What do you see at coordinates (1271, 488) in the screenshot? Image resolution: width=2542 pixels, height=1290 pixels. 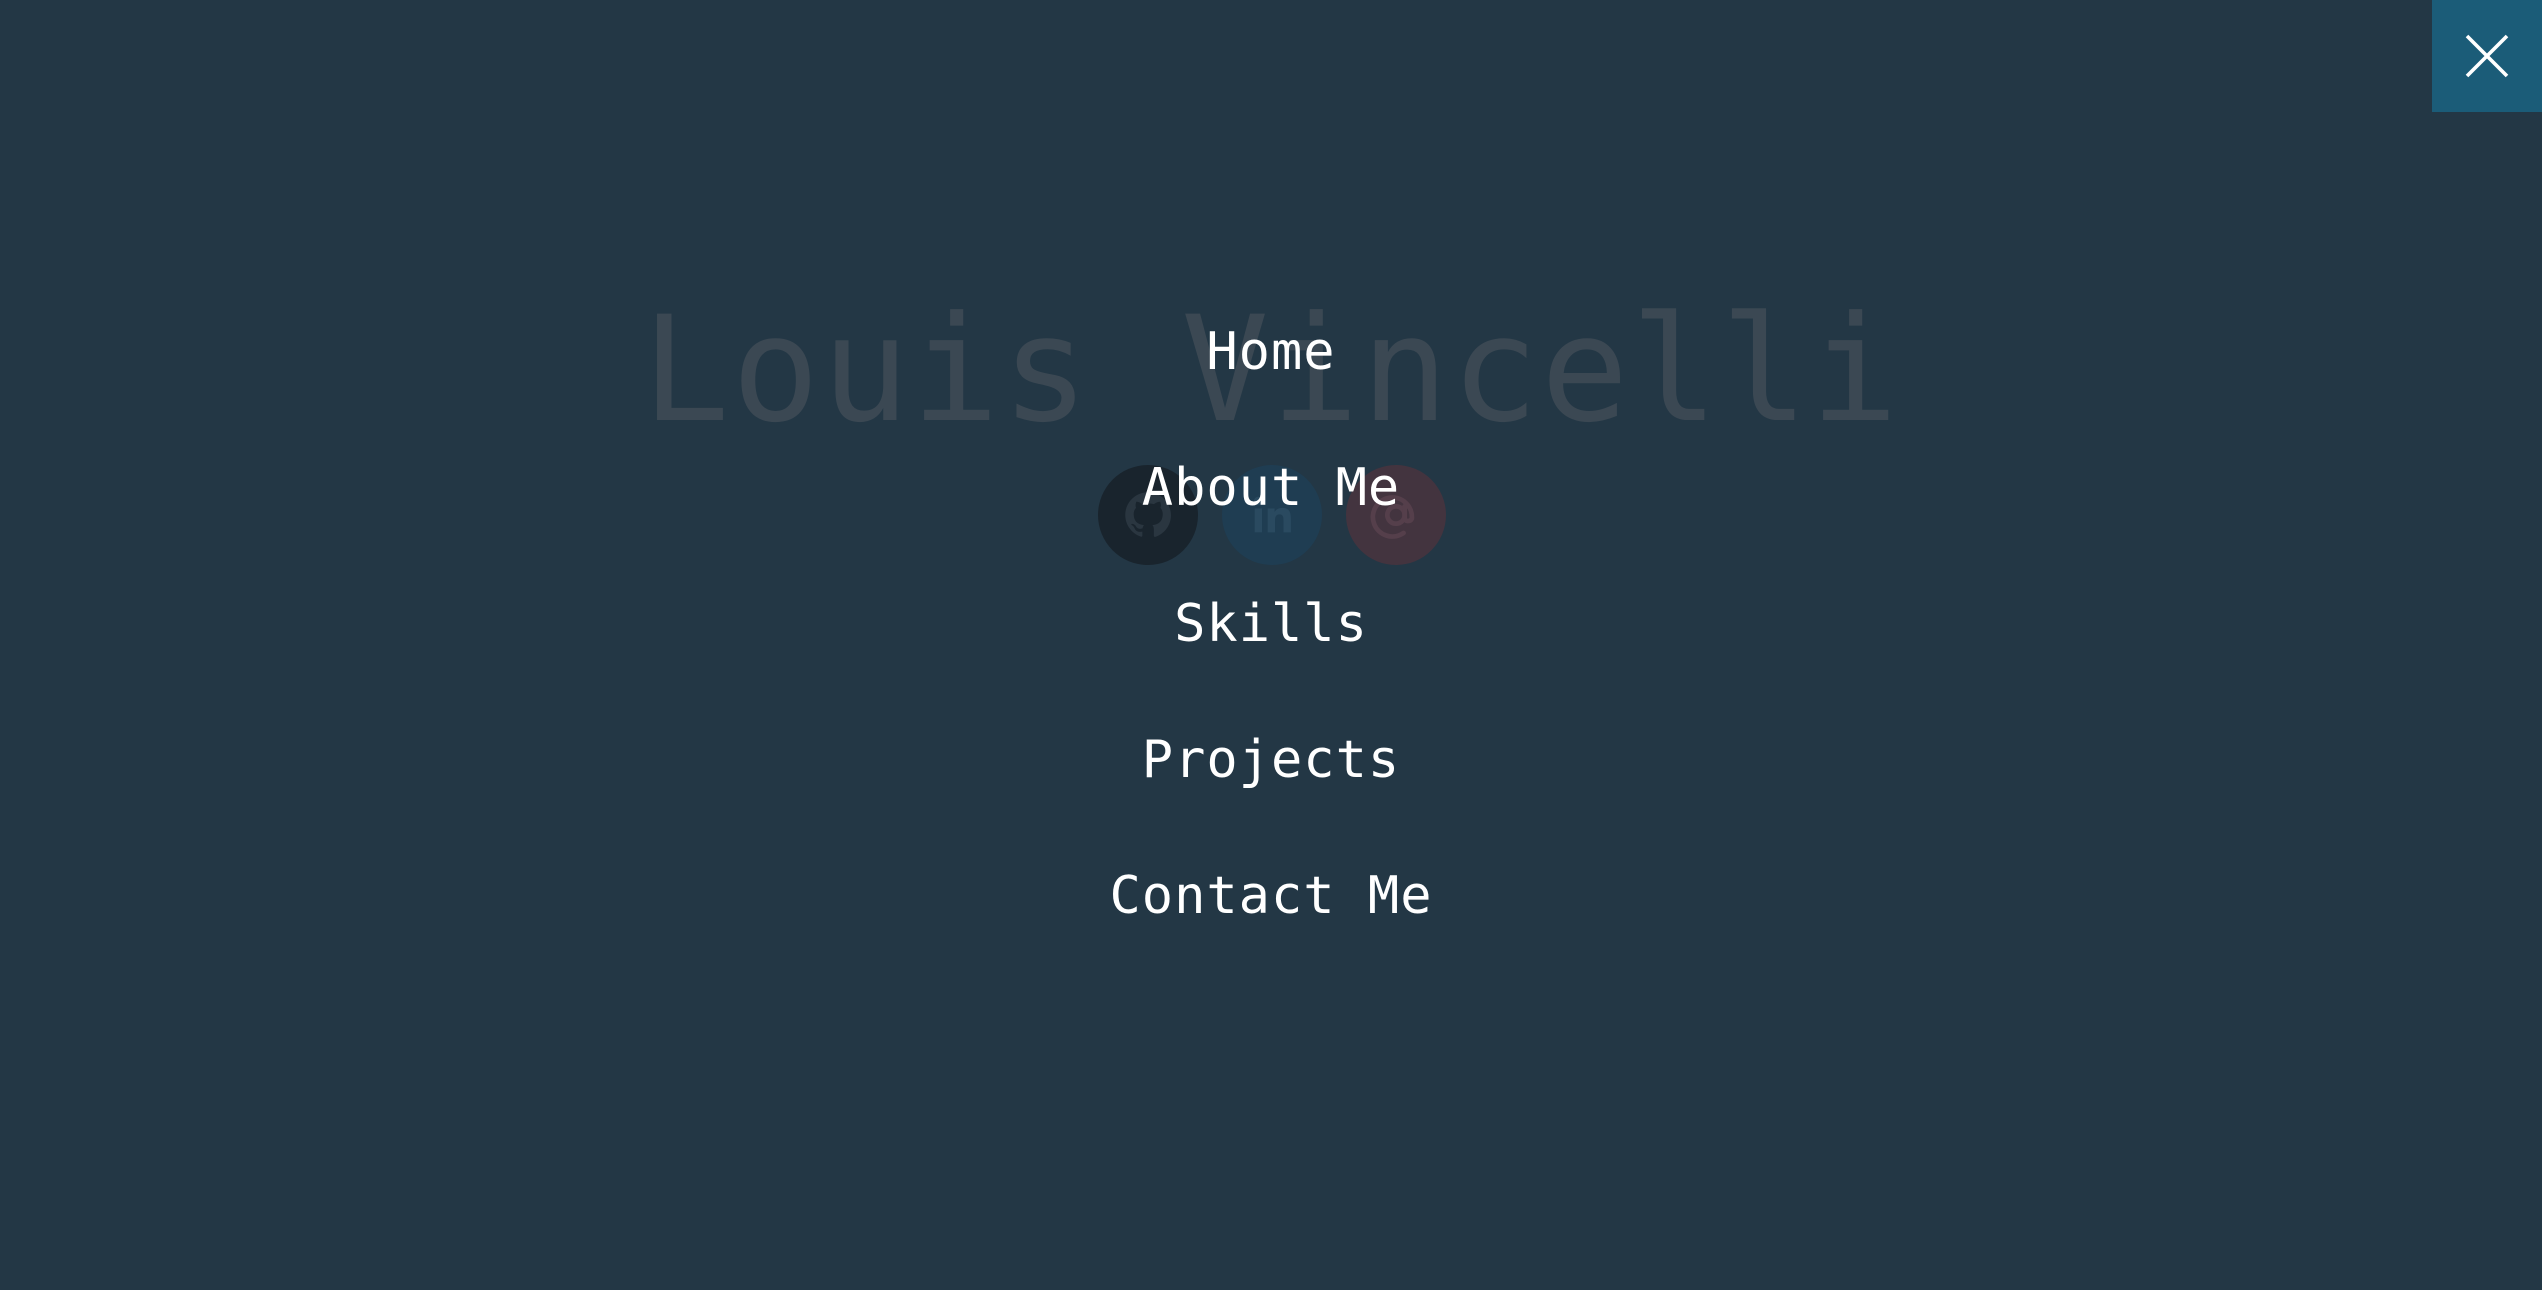 I see `nav-link-about: About Me` at bounding box center [1271, 488].